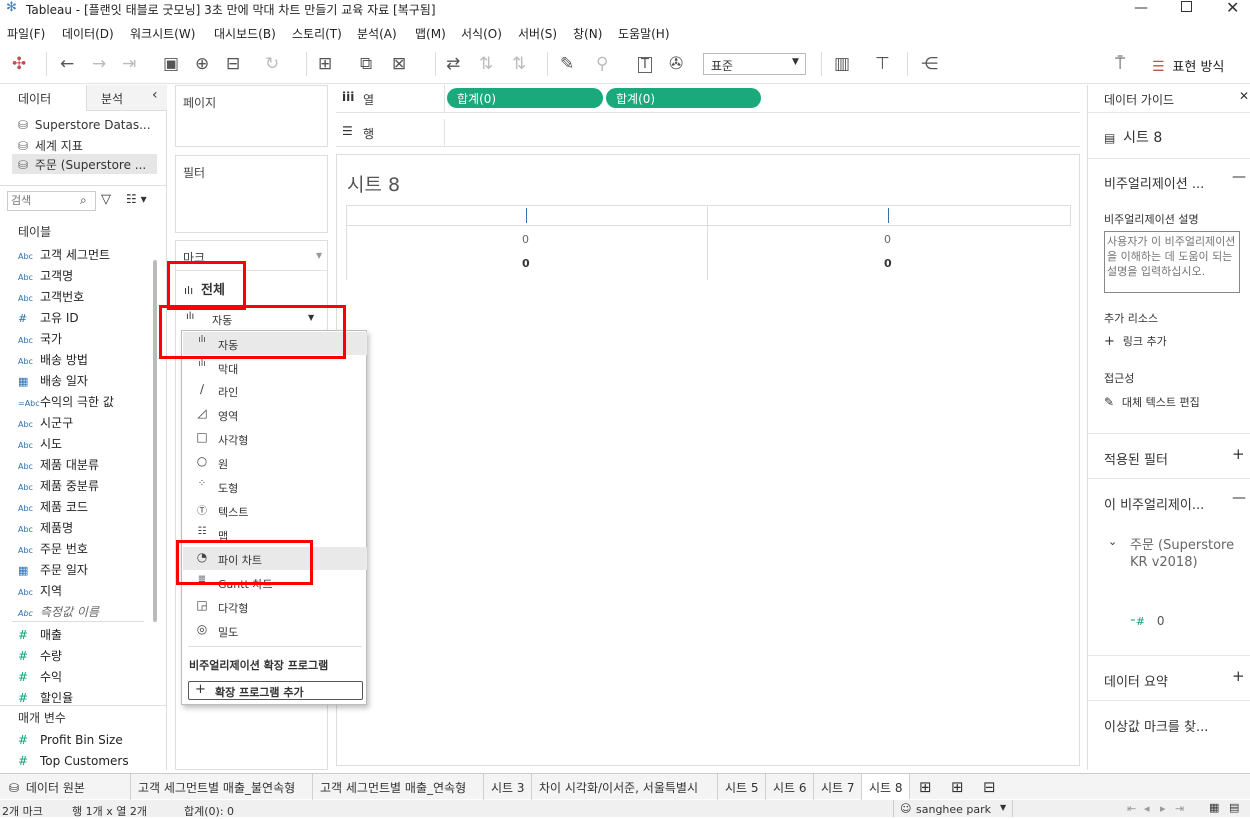 This screenshot has width=1250, height=819. I want to click on chevron-down-icon: ⌄, so click(1112, 541).